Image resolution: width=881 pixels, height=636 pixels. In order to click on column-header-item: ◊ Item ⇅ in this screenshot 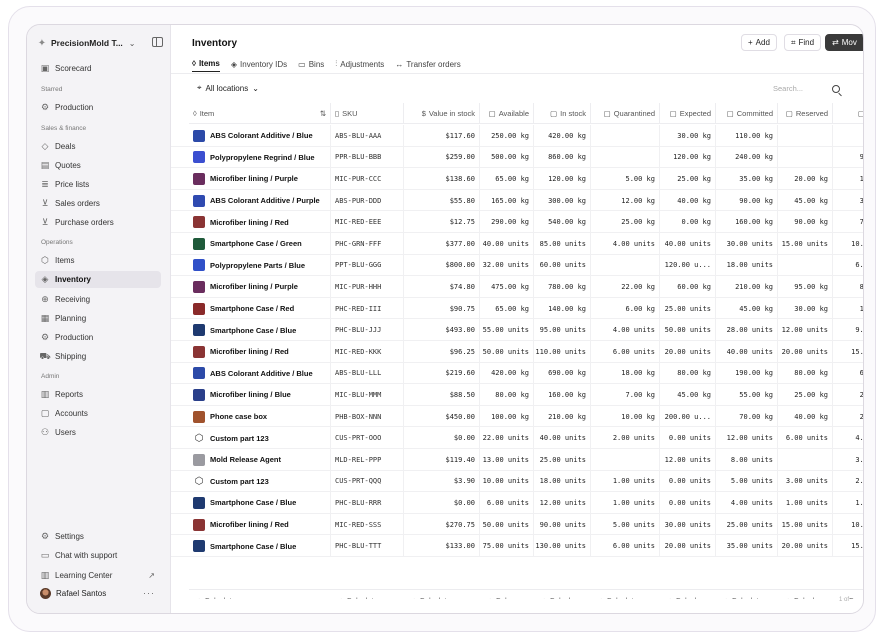, I will do `click(260, 113)`.